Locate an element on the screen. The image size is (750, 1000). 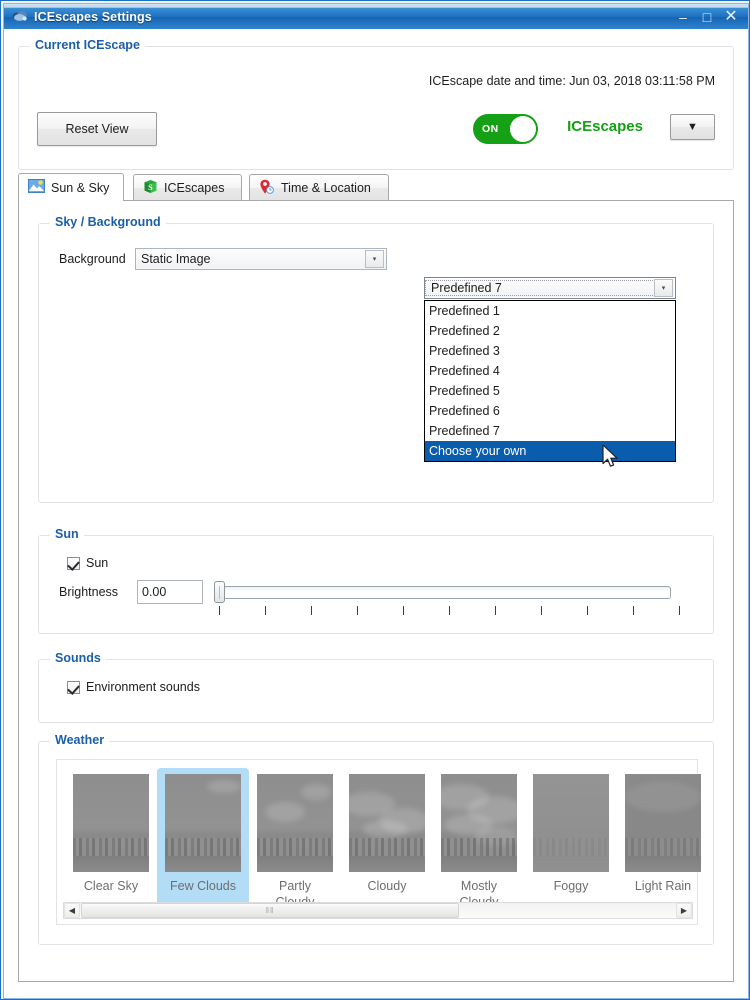
weather-item-label: Clear Sky is located at coordinates (111, 886).